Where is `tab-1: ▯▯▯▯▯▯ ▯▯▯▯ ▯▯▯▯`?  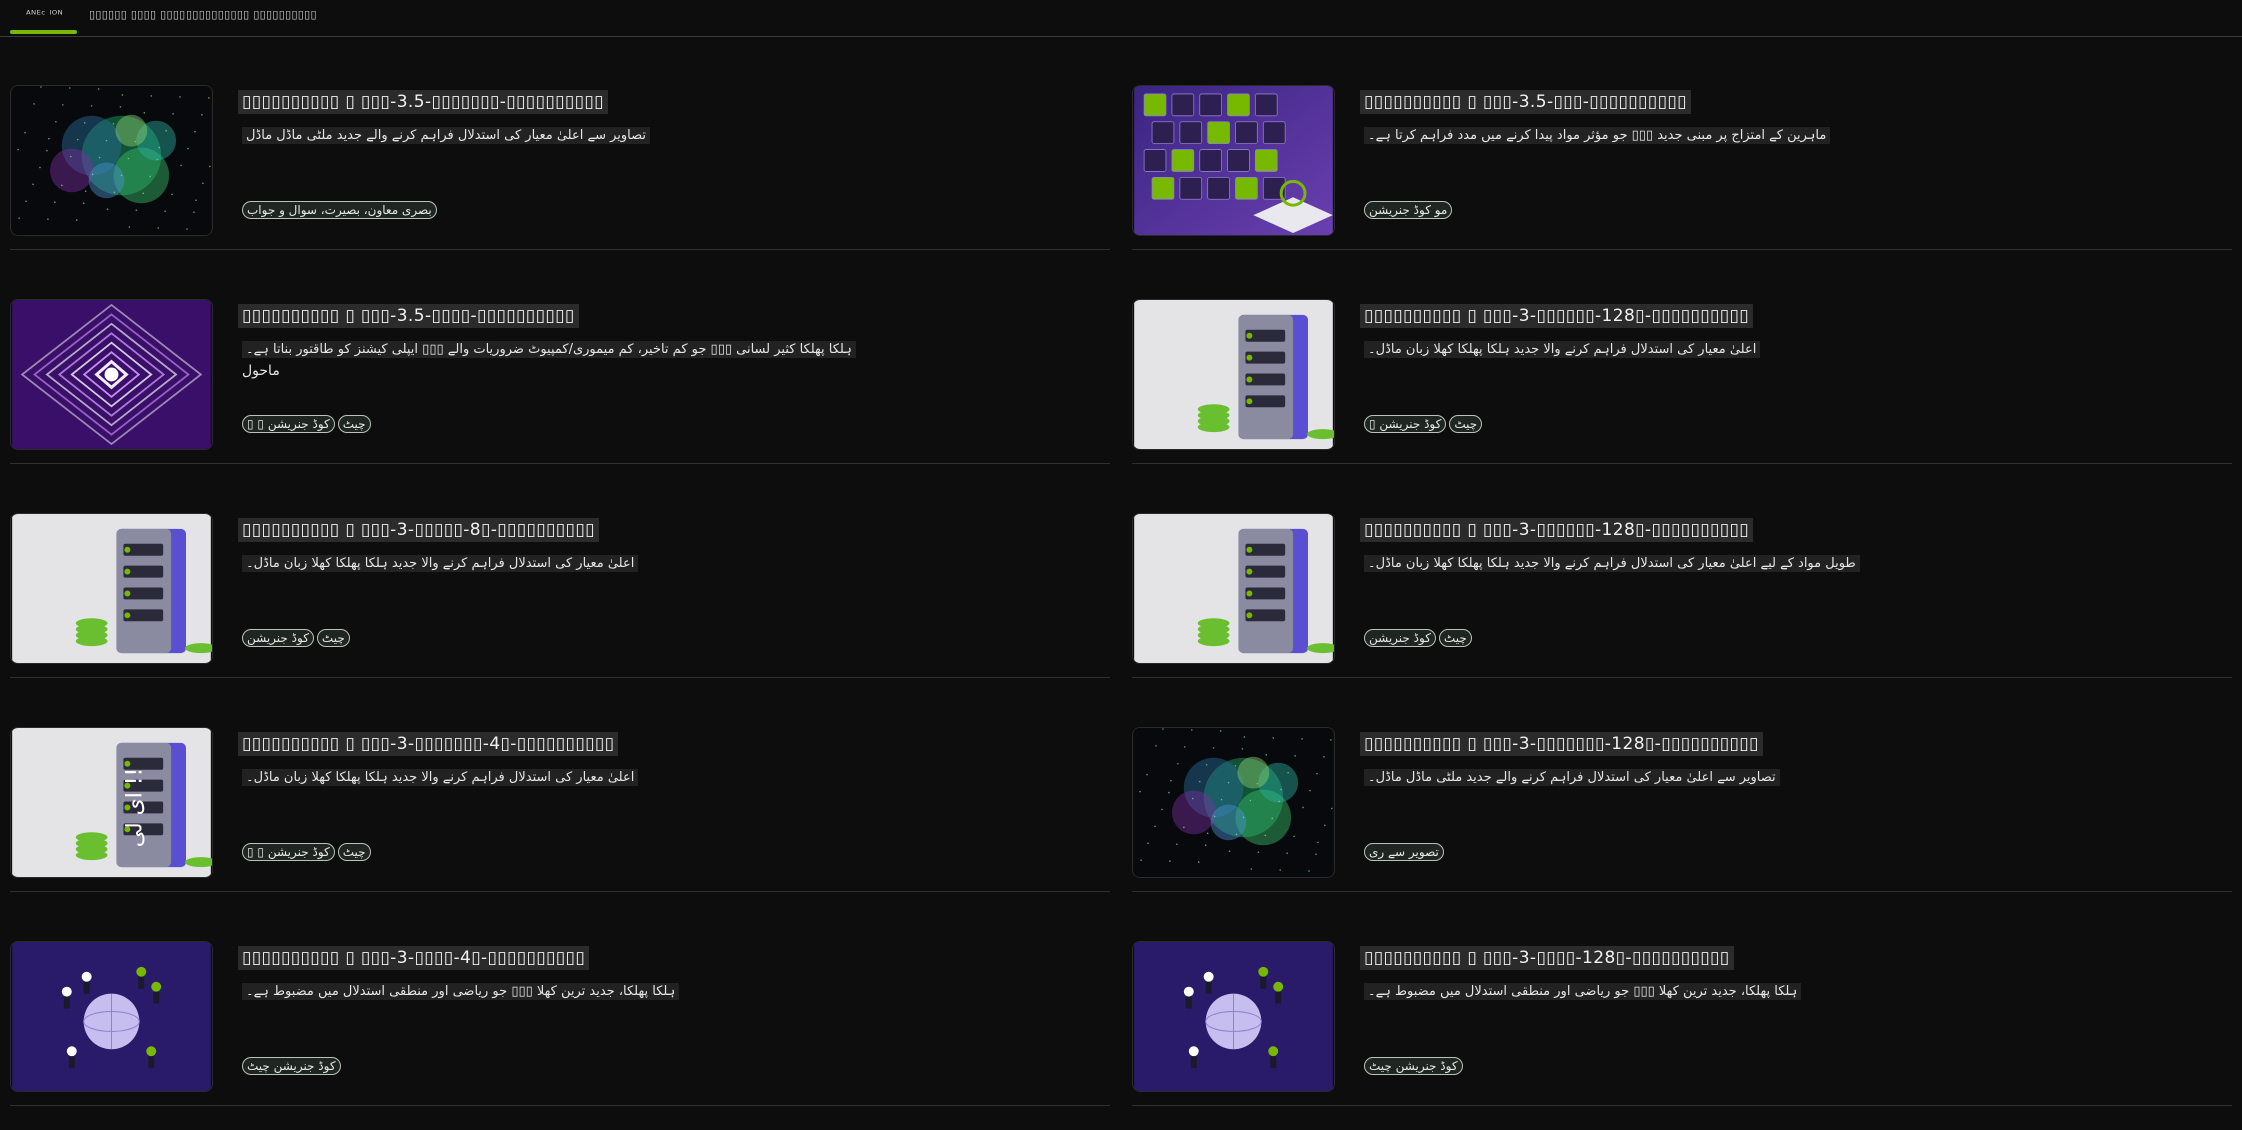 tab-1: ▯▯▯▯▯▯ ▯▯▯▯ ▯▯▯▯ is located at coordinates (137, 18).